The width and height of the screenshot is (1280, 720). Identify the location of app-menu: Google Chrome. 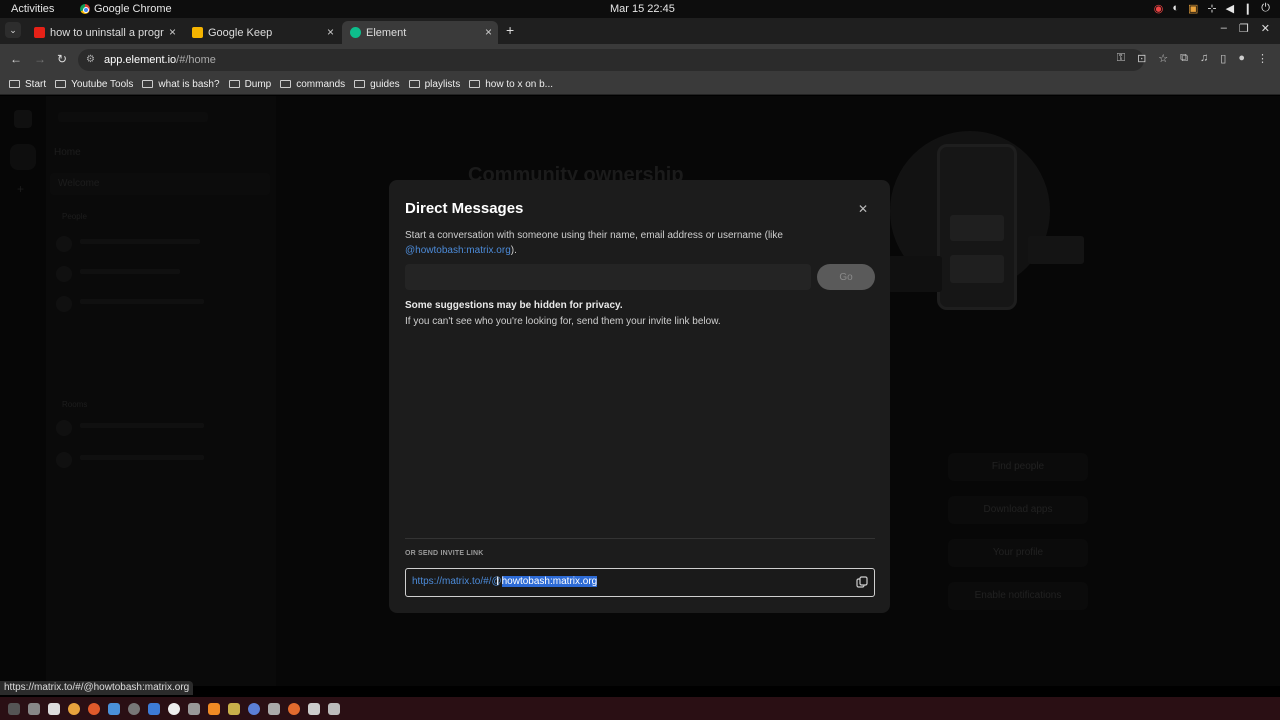
(126, 9).